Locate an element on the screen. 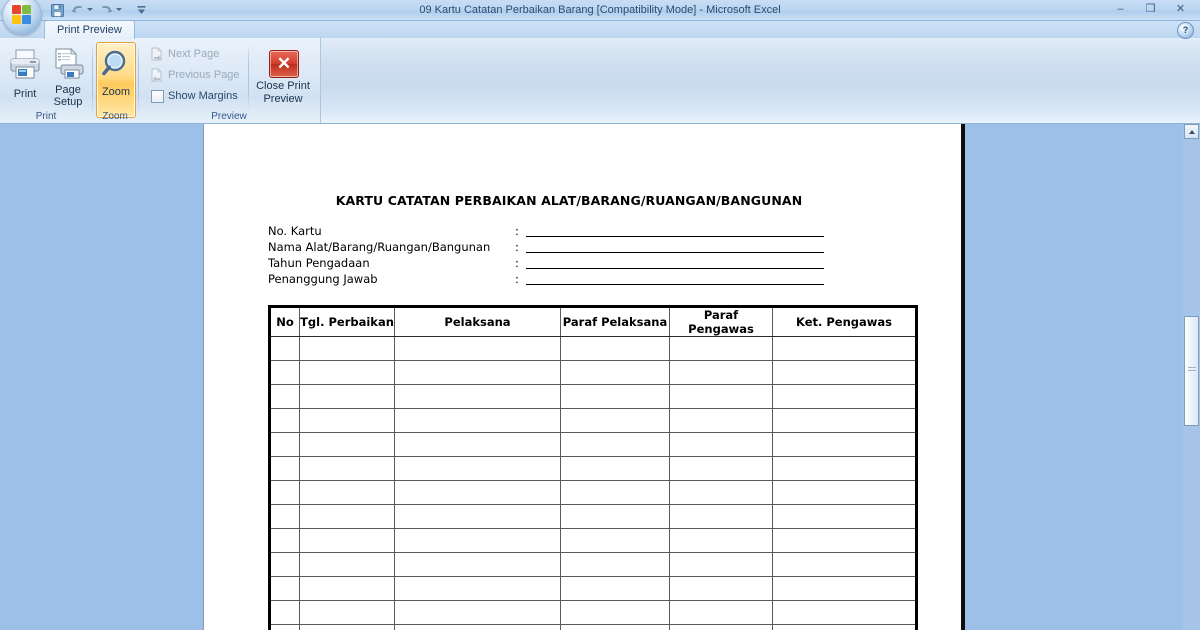  minimize-button: – is located at coordinates (1120, 9).